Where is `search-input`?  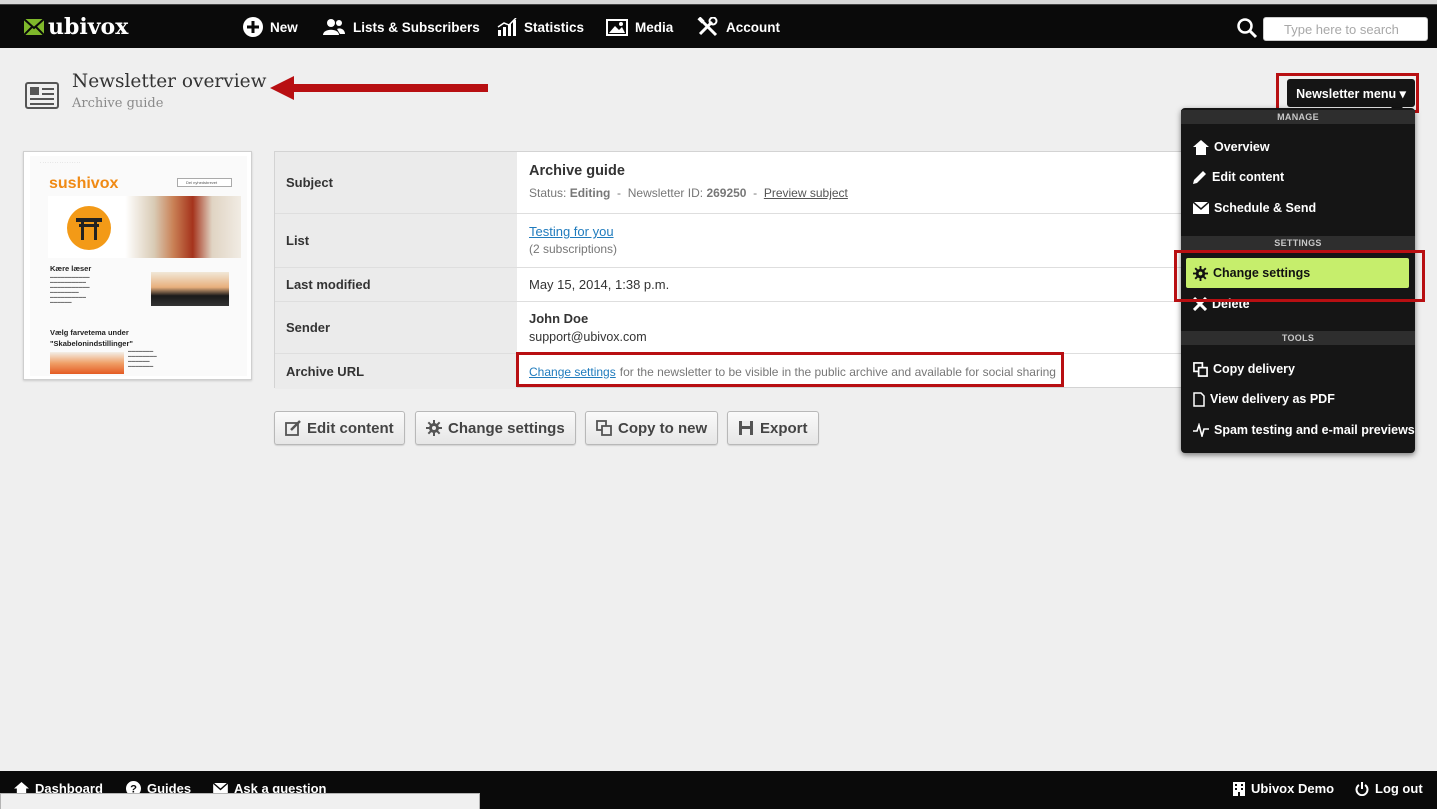 search-input is located at coordinates (1345, 29).